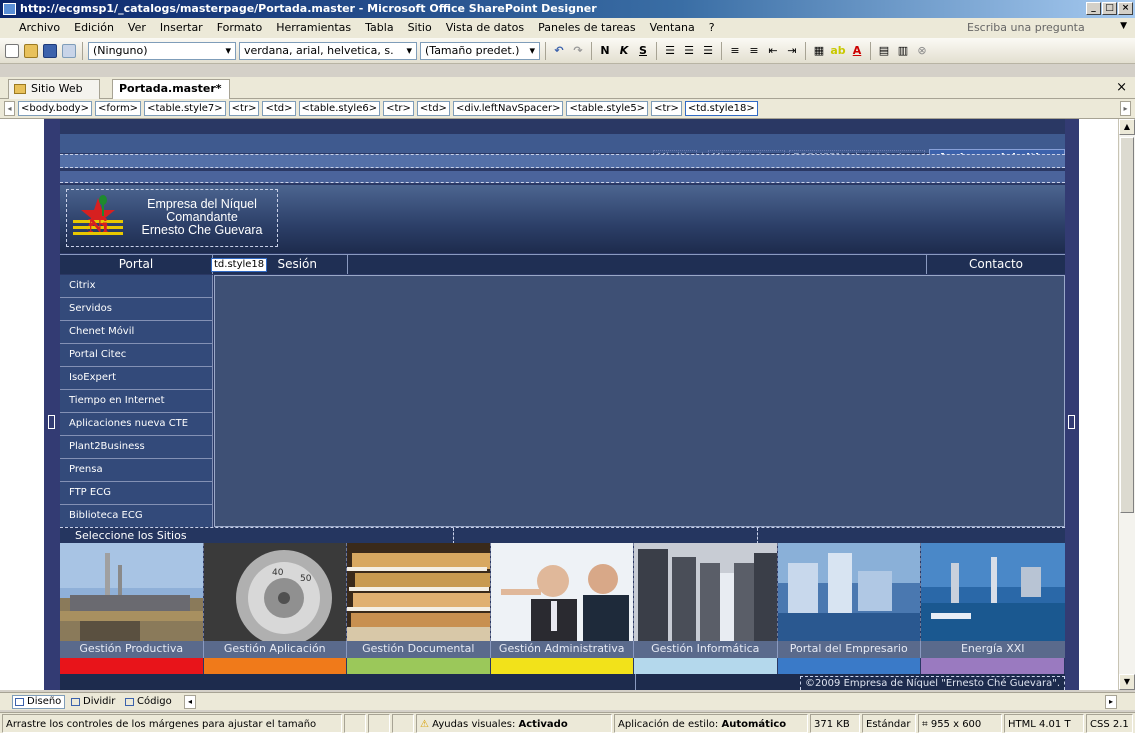 The height and width of the screenshot is (733, 1135). What do you see at coordinates (773, 51) in the screenshot?
I see `decrease-indent-button: ⇤` at bounding box center [773, 51].